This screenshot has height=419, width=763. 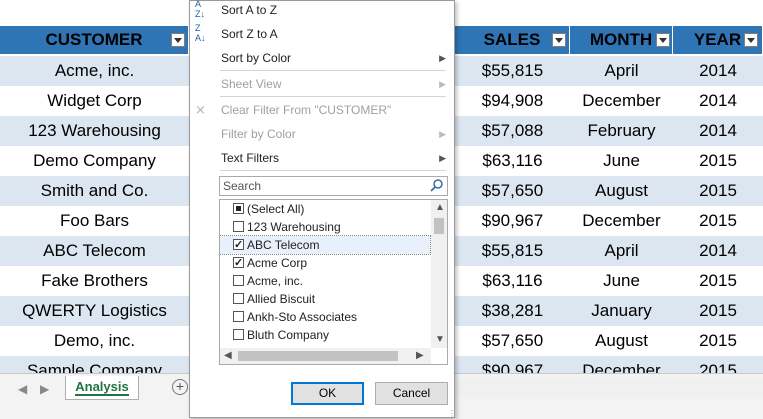 What do you see at coordinates (512, 131) in the screenshot?
I see `sales-cell: $57,088` at bounding box center [512, 131].